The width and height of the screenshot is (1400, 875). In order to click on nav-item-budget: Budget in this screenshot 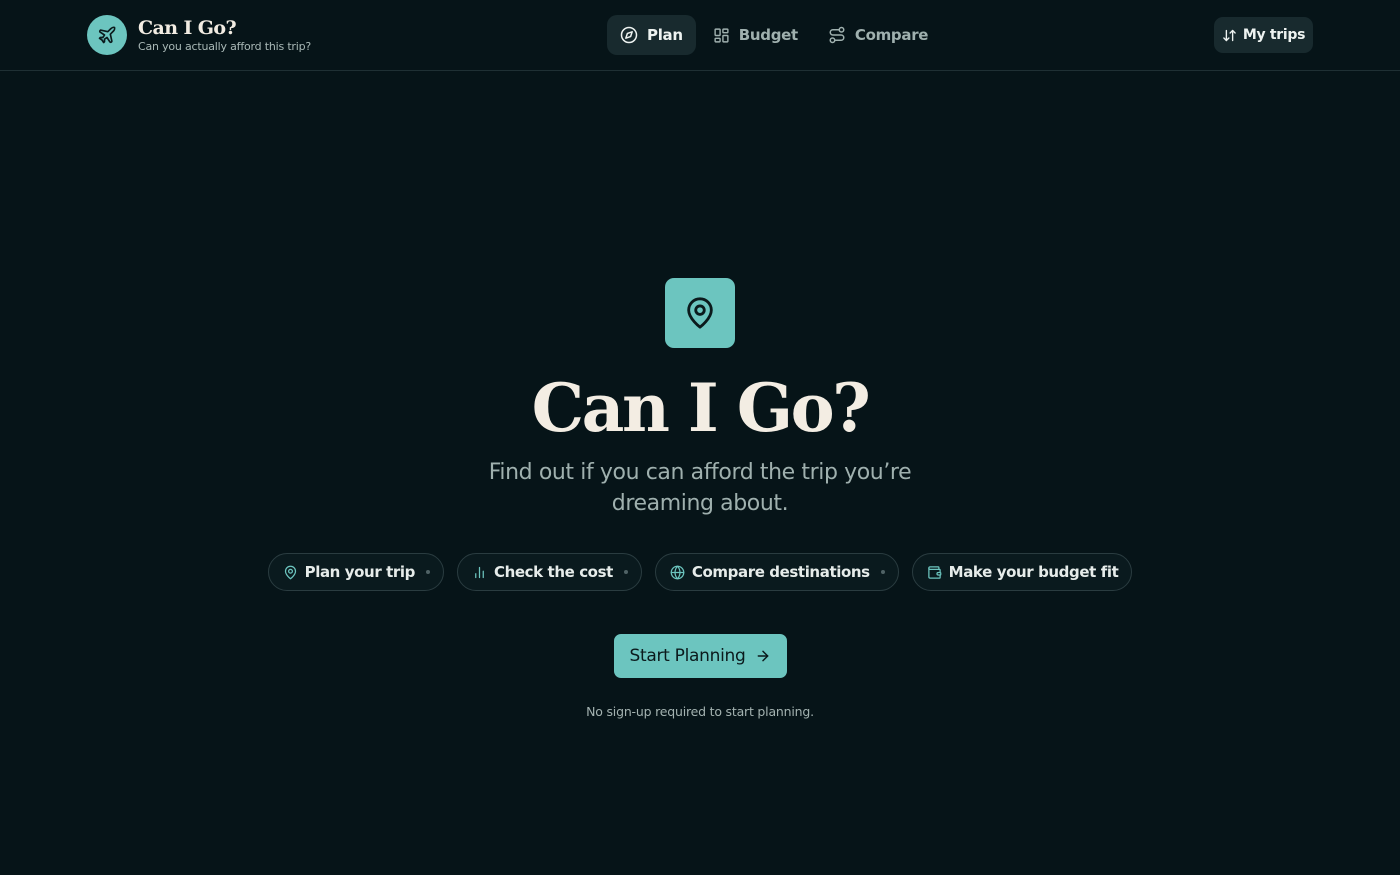, I will do `click(755, 35)`.